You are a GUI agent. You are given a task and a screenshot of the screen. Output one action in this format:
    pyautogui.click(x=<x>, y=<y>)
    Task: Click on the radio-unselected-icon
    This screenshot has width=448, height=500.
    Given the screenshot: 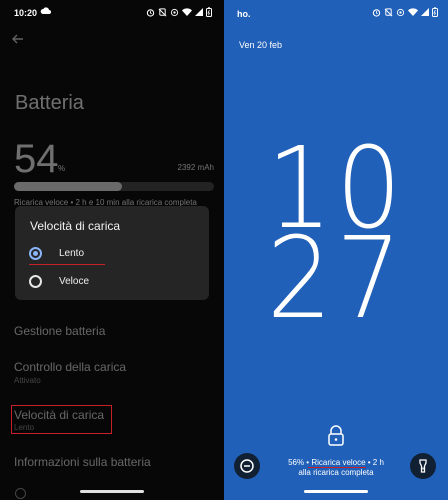 What is the action you would take?
    pyautogui.click(x=35, y=281)
    